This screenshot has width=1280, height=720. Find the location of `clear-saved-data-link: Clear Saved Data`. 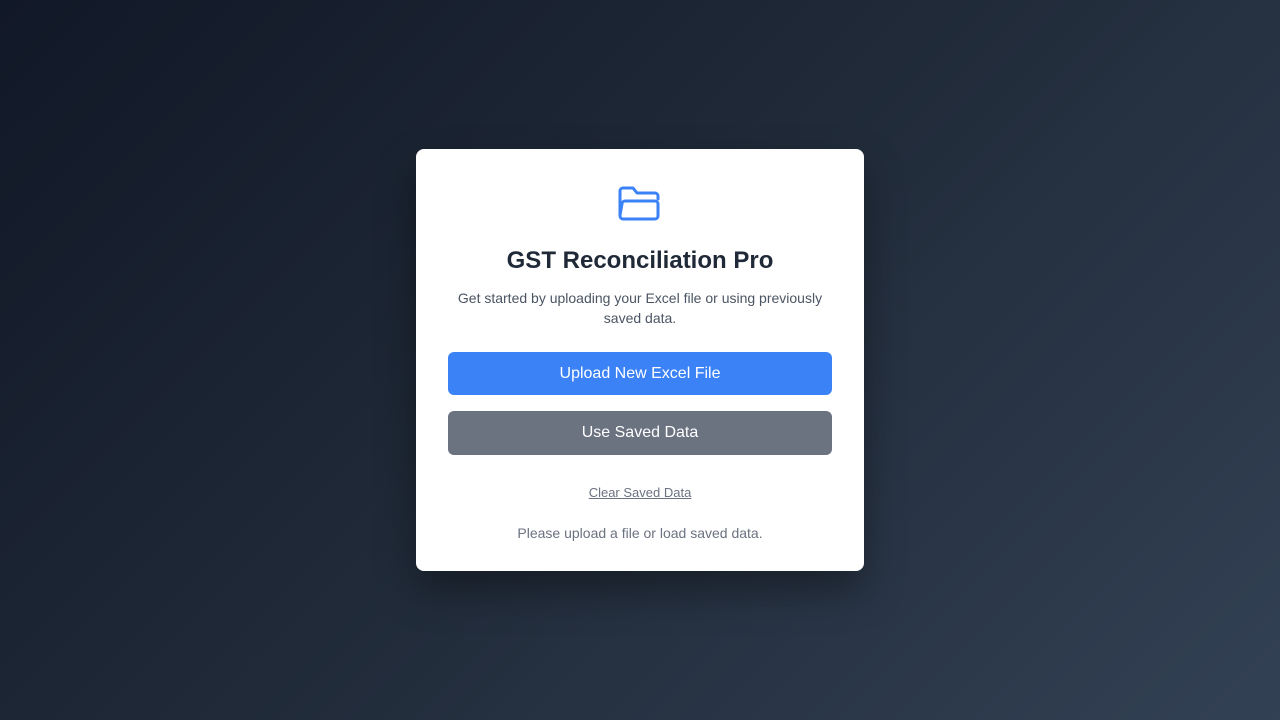

clear-saved-data-link: Clear Saved Data is located at coordinates (640, 492).